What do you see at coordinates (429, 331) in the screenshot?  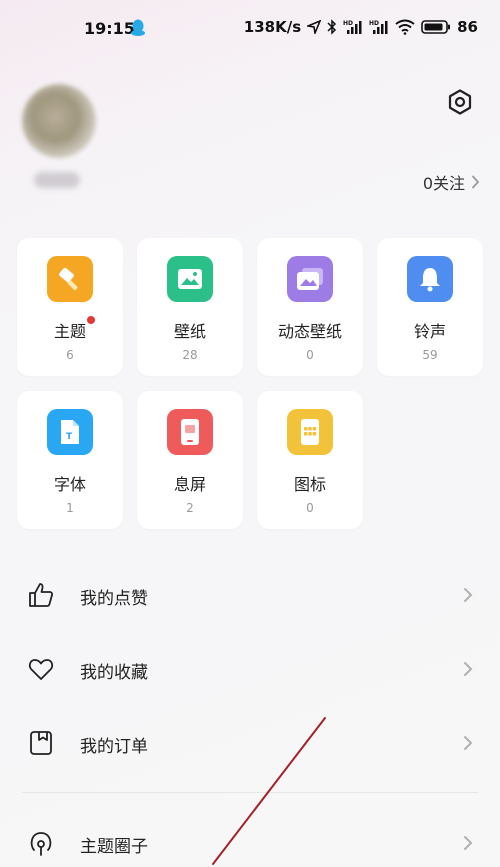 I see `category-label: 铃声` at bounding box center [429, 331].